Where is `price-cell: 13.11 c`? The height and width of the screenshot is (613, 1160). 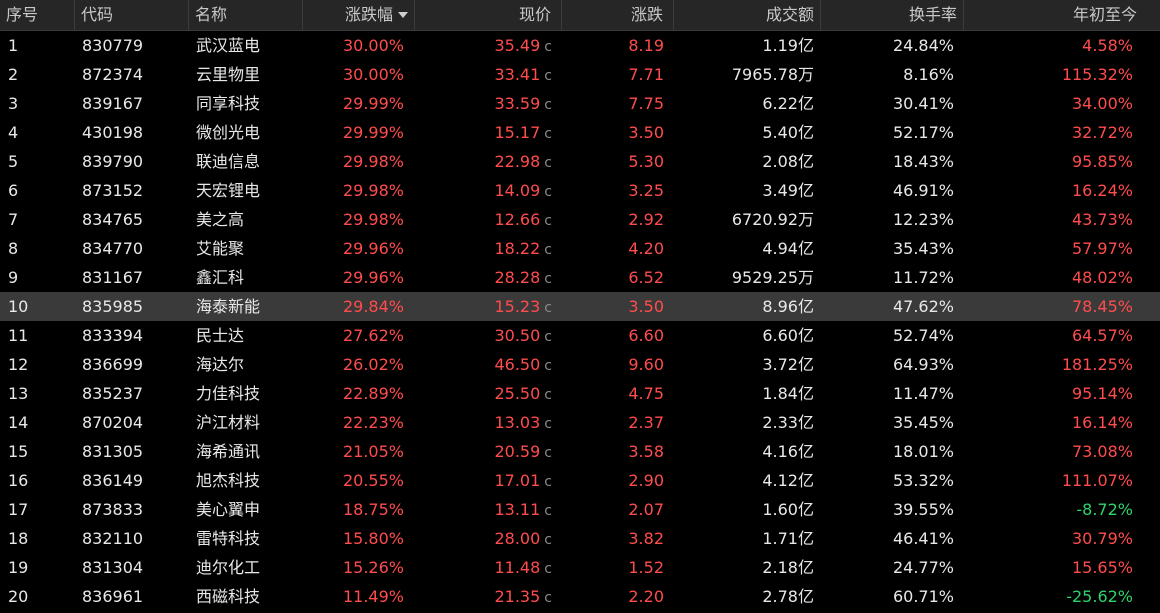 price-cell: 13.11 c is located at coordinates (483, 509).